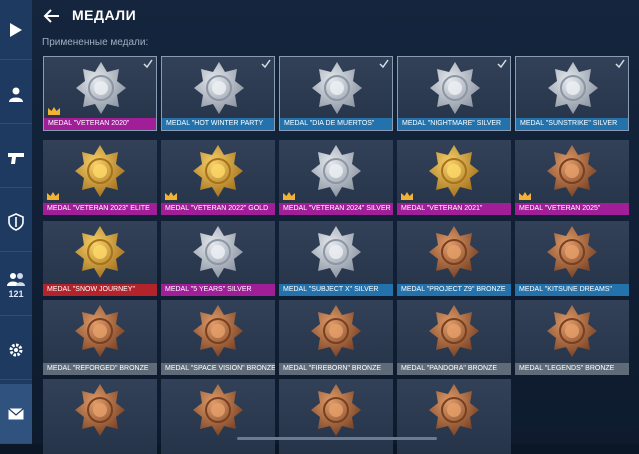  I want to click on medal-tile: MEDAL "SUBJECT X" SILVER, so click(336, 258).